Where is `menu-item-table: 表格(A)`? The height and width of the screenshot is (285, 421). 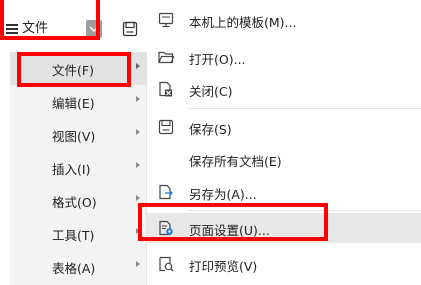 menu-item-table: 表格(A) is located at coordinates (78, 266).